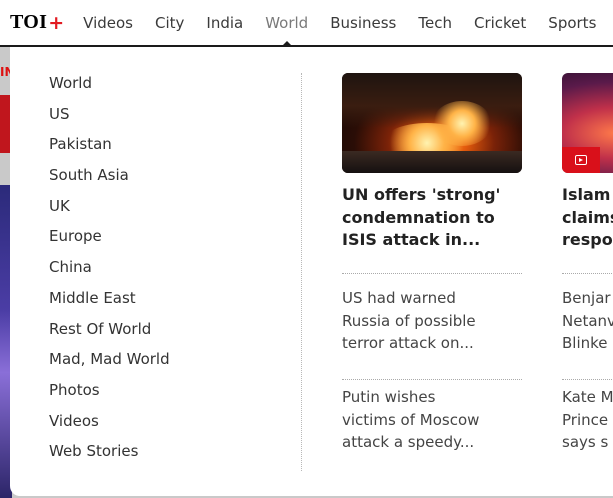 This screenshot has width=613, height=498. Describe the element at coordinates (389, 397) in the screenshot. I see `story-line: Putin wishes` at that location.